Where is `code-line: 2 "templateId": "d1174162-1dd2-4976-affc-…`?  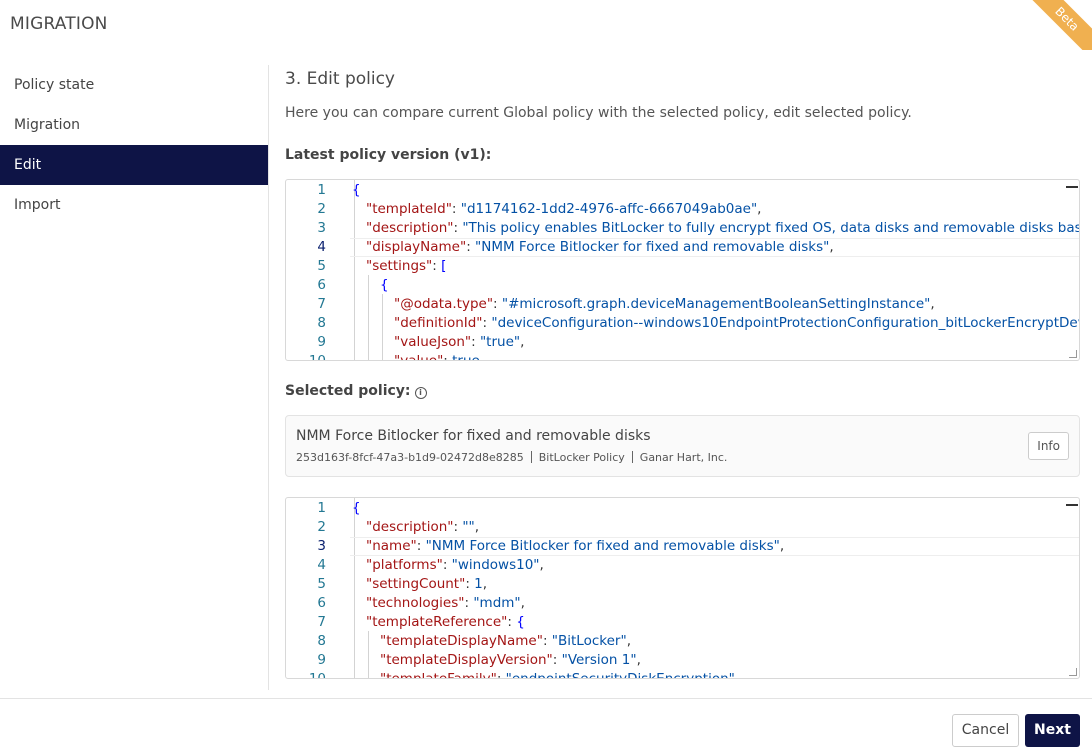
code-line: 2 "templateId": "d1174162-1dd2-4976-affc-… is located at coordinates (682, 209).